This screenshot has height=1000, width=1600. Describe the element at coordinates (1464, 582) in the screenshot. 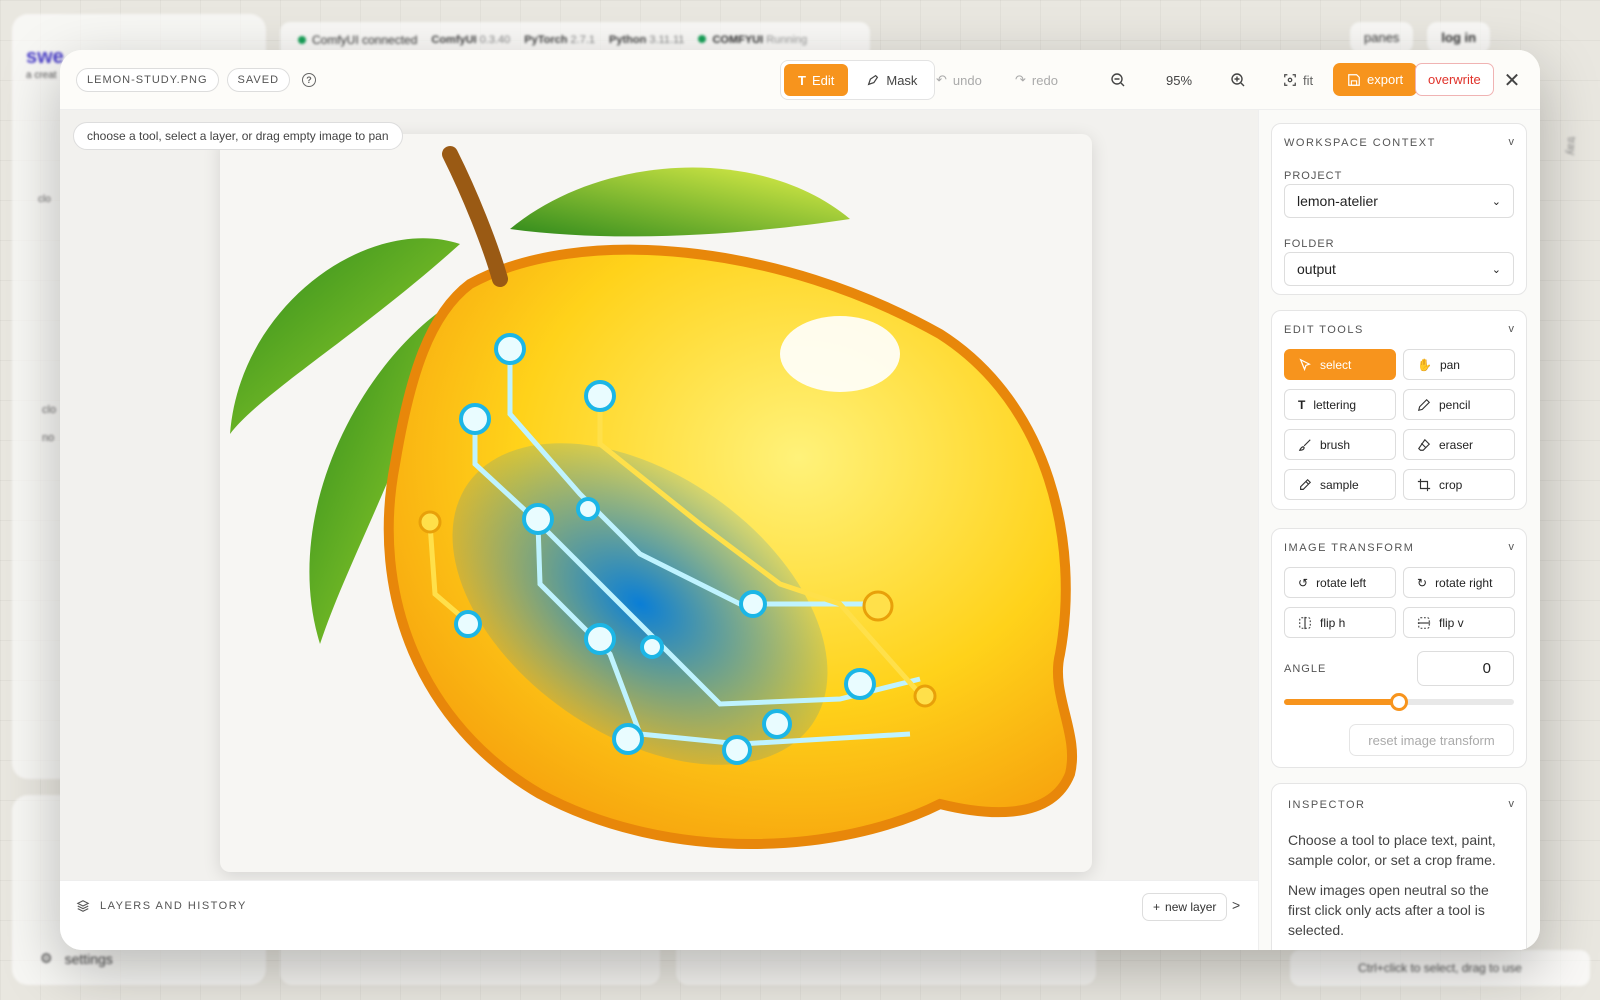

I see `transform-label: rotate right` at that location.